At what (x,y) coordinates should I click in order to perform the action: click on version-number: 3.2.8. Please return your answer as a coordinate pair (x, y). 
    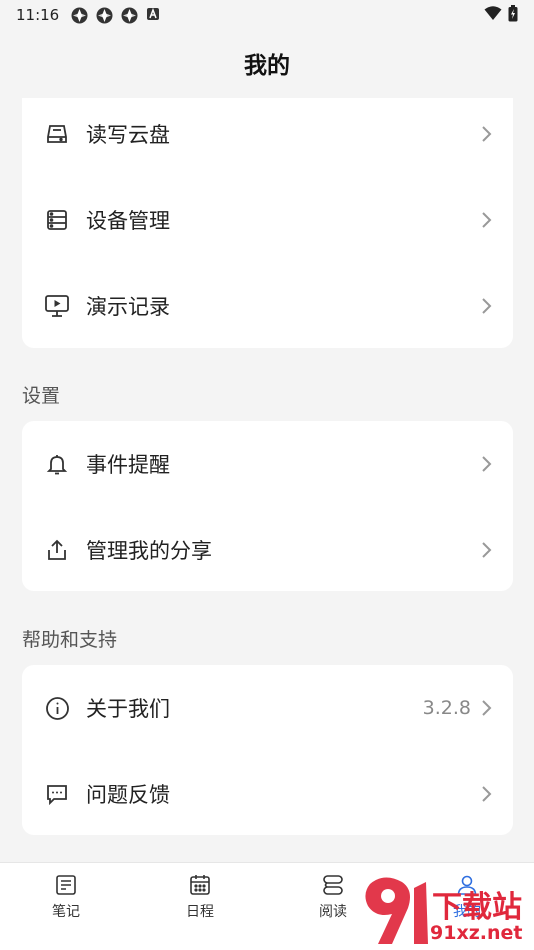
    Looking at the image, I should click on (446, 708).